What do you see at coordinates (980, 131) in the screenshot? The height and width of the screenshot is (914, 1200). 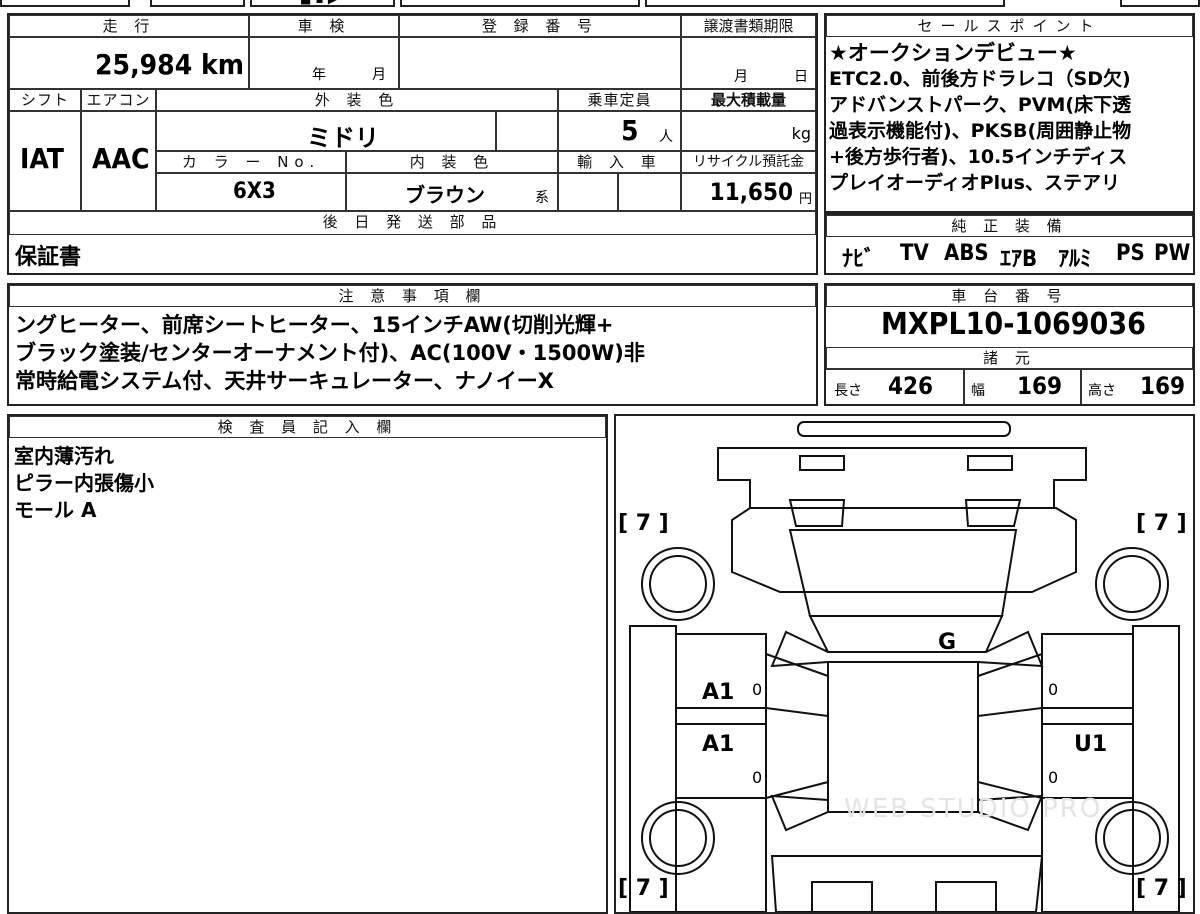 I see `sales-point-line: 過表示機能付)、PKSB(周囲静止物` at bounding box center [980, 131].